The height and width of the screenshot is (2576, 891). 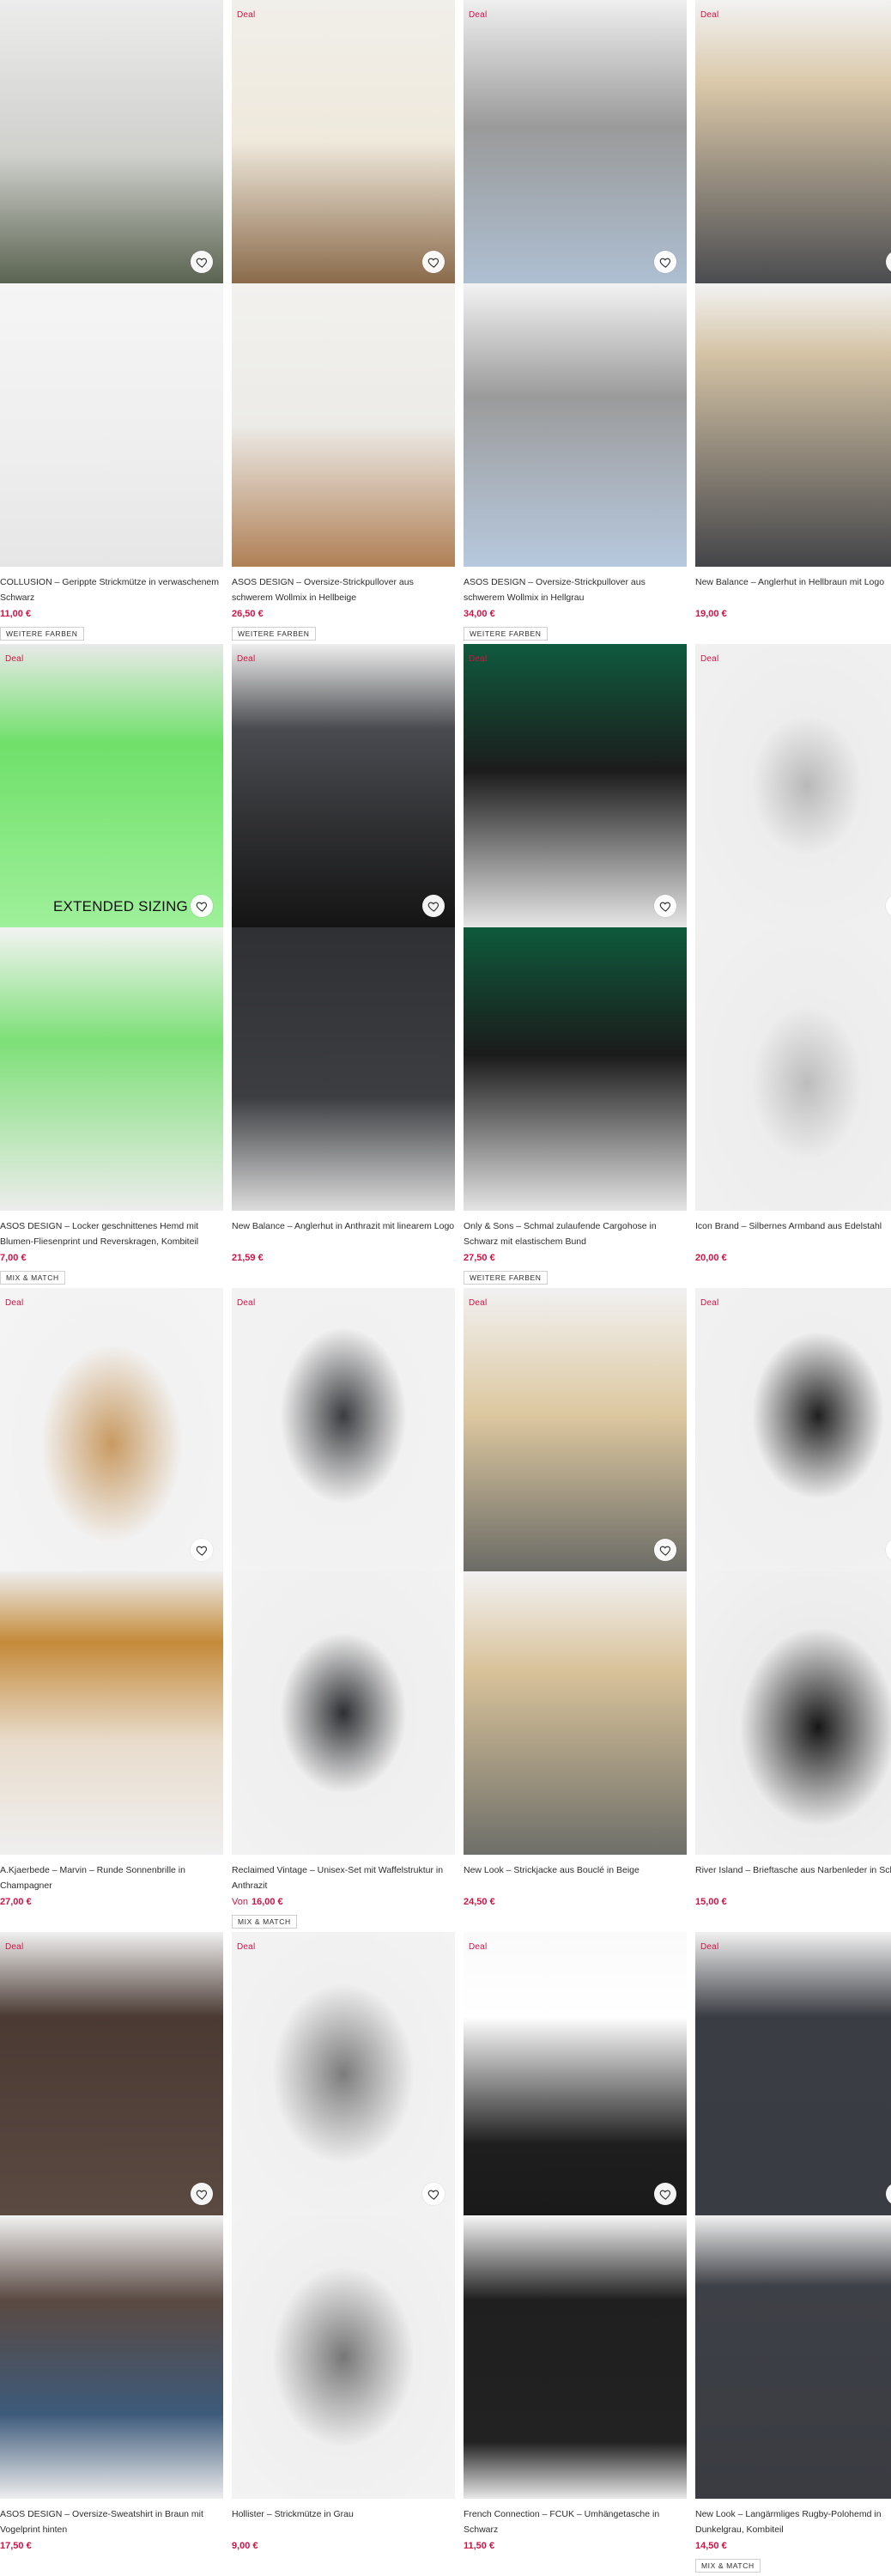 What do you see at coordinates (344, 2522) in the screenshot?
I see `product-title: Hollister – Strickmütze in Grau` at bounding box center [344, 2522].